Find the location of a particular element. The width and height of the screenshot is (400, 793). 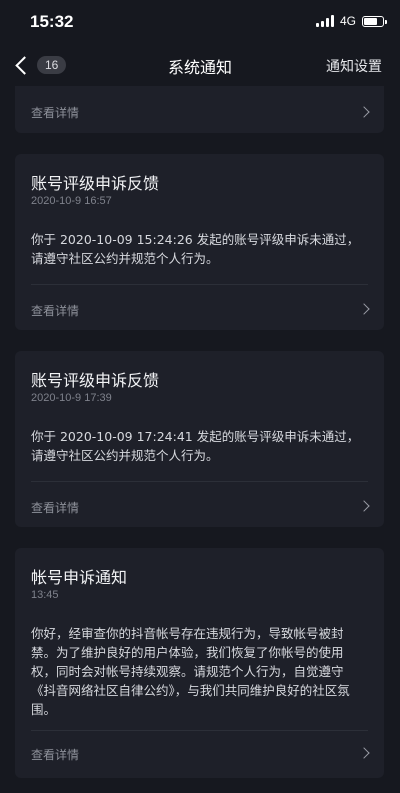

status-indicators: 4G is located at coordinates (351, 21).